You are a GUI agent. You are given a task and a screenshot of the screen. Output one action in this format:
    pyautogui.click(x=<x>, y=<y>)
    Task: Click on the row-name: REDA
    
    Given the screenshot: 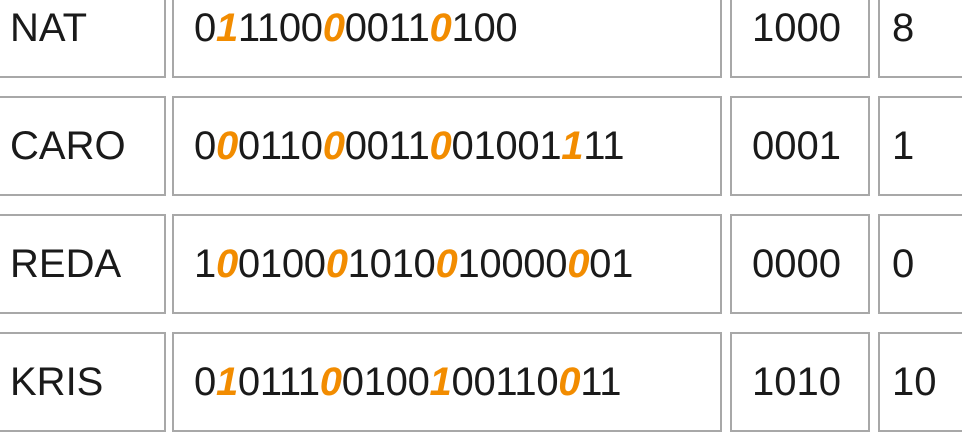 What is the action you would take?
    pyautogui.click(x=66, y=263)
    